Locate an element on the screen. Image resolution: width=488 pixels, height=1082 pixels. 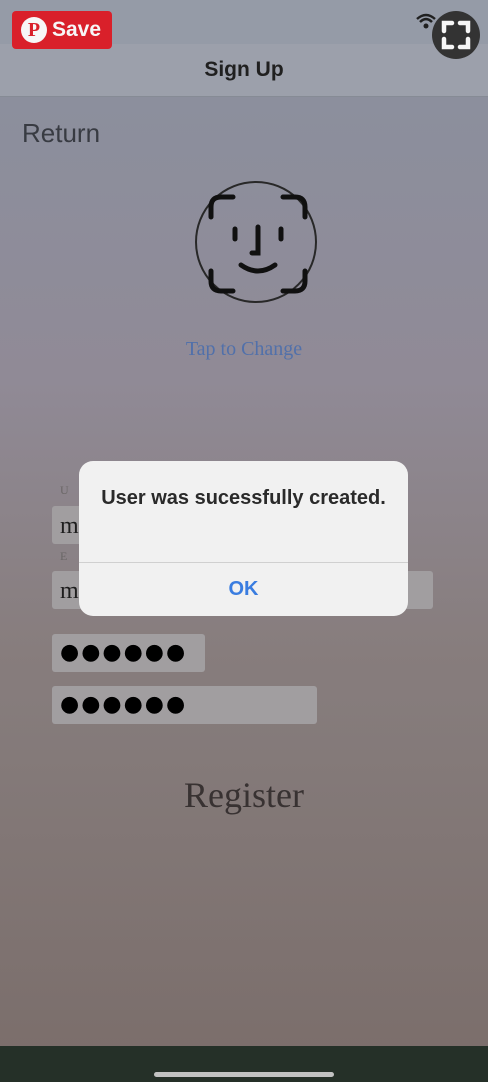
alert-ok-button: OK is located at coordinates (243, 589).